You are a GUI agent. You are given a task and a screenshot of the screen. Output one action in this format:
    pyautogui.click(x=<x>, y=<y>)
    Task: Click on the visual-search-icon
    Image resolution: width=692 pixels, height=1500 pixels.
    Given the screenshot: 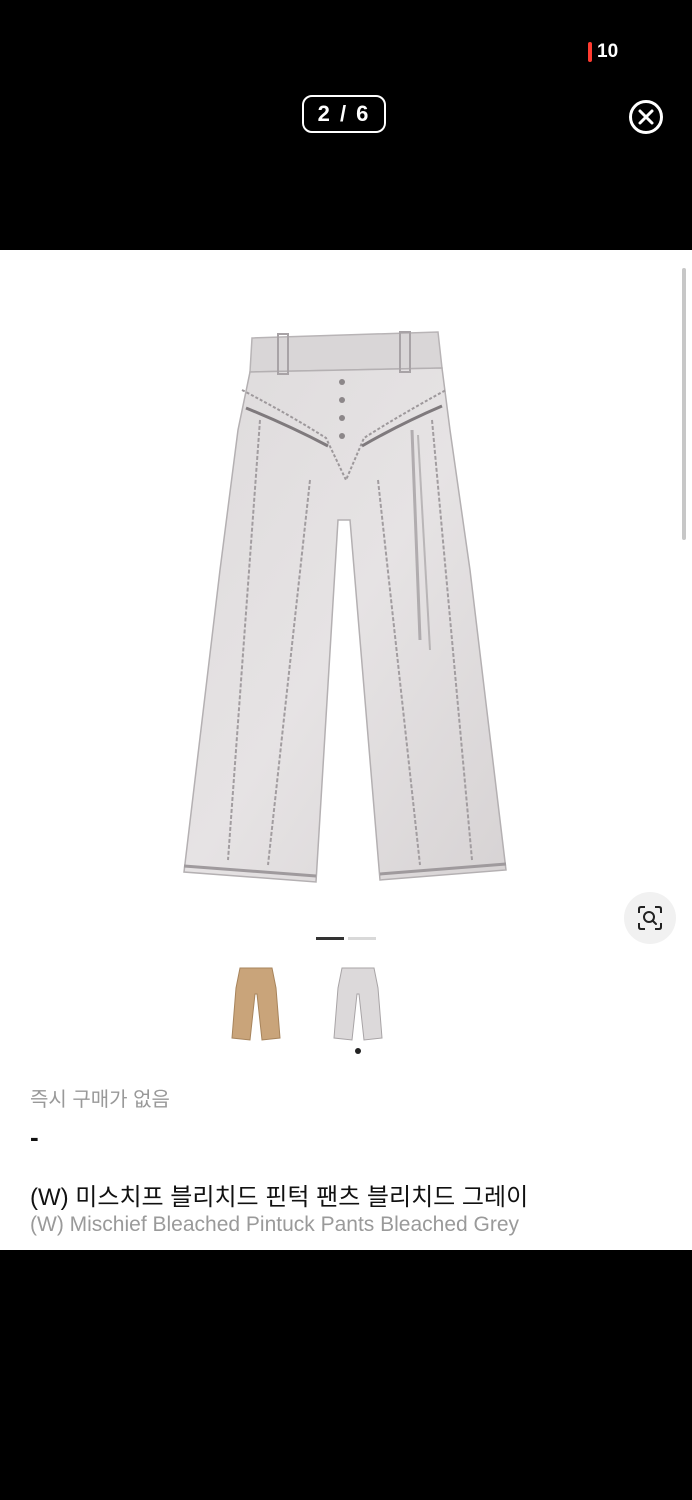 What is the action you would take?
    pyautogui.click(x=650, y=918)
    